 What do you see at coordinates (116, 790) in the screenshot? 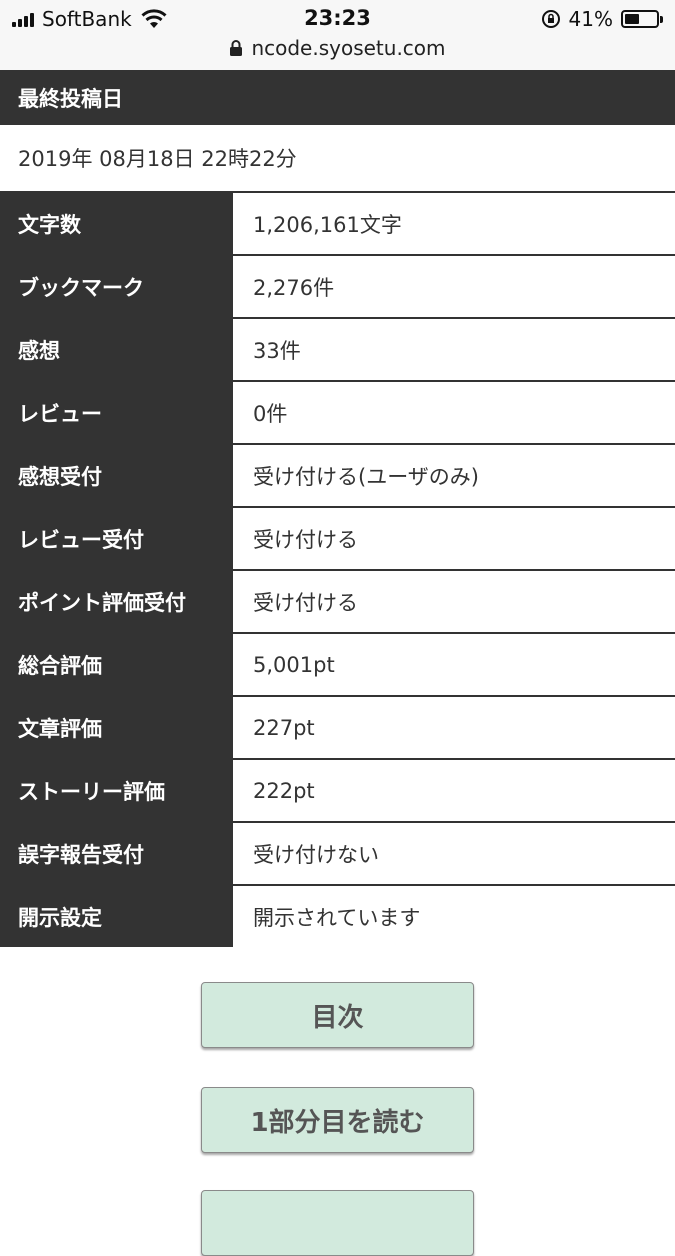
I see `info-label: ストーリー評価` at bounding box center [116, 790].